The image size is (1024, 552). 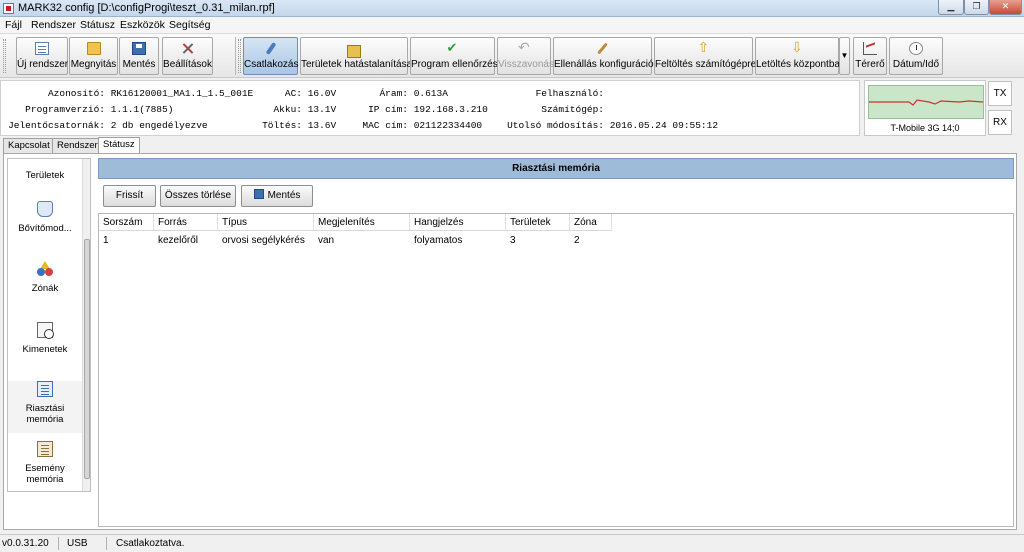 I want to click on user-label: Felhasználó:, so click(x=569, y=93).